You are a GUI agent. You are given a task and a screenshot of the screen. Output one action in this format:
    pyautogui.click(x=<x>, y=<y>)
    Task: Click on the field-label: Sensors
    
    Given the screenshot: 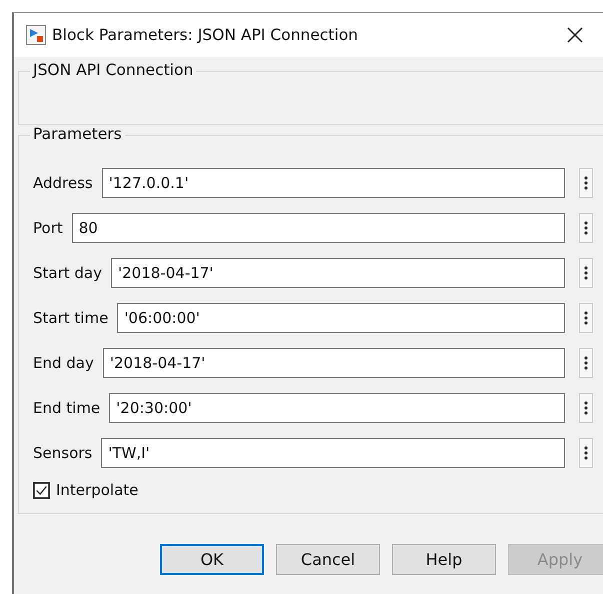 What is the action you would take?
    pyautogui.click(x=62, y=453)
    